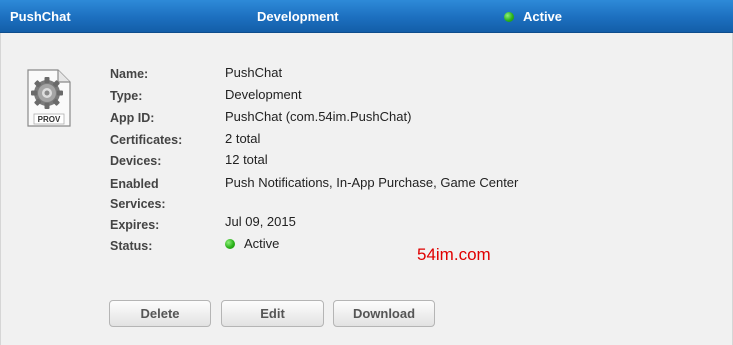  I want to click on label-app-id: App ID:, so click(132, 118).